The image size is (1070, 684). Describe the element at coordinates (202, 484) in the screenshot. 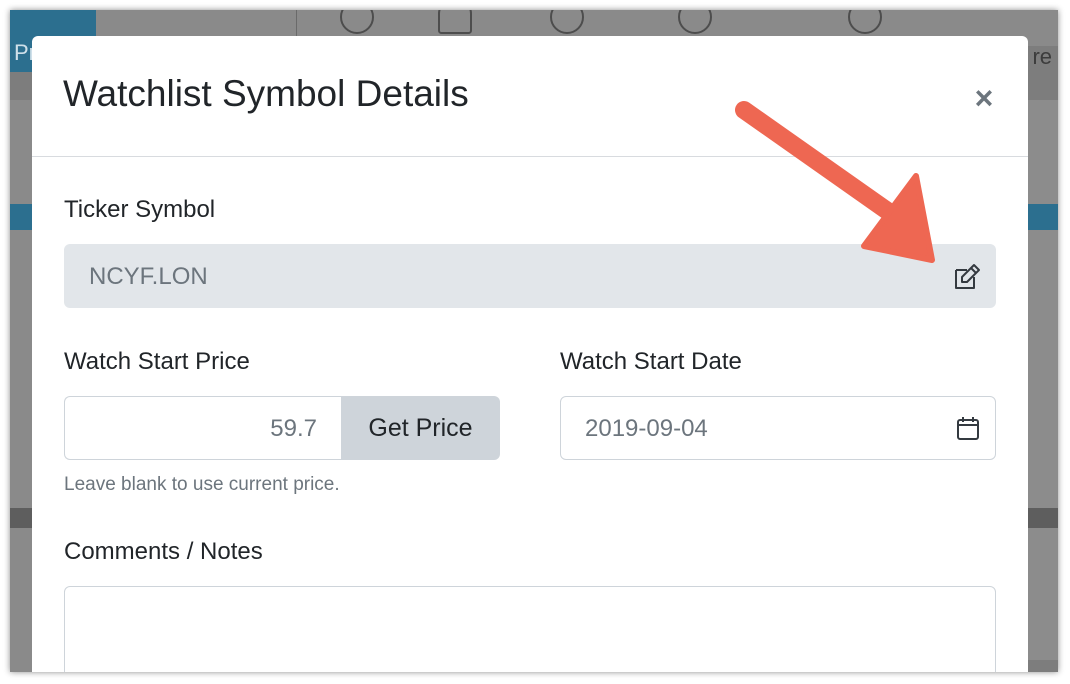

I see `price-help-text: Leave blank to use current price.` at that location.